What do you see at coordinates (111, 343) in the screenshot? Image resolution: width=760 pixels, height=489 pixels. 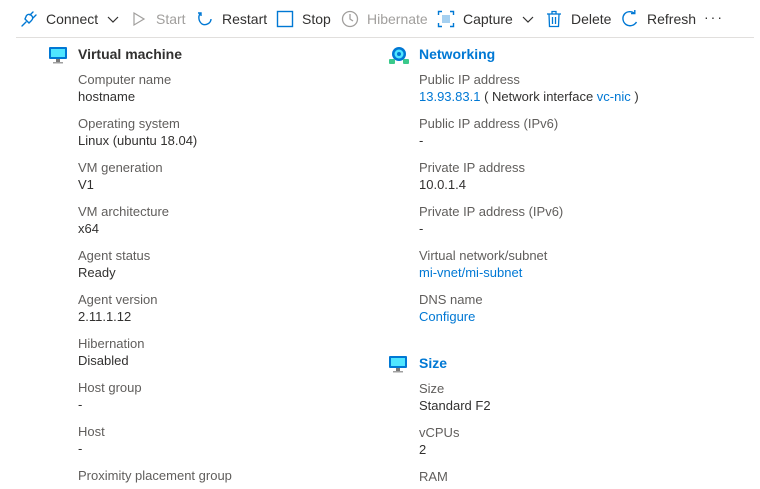 I see `vm-prop-label: Hibernation` at bounding box center [111, 343].